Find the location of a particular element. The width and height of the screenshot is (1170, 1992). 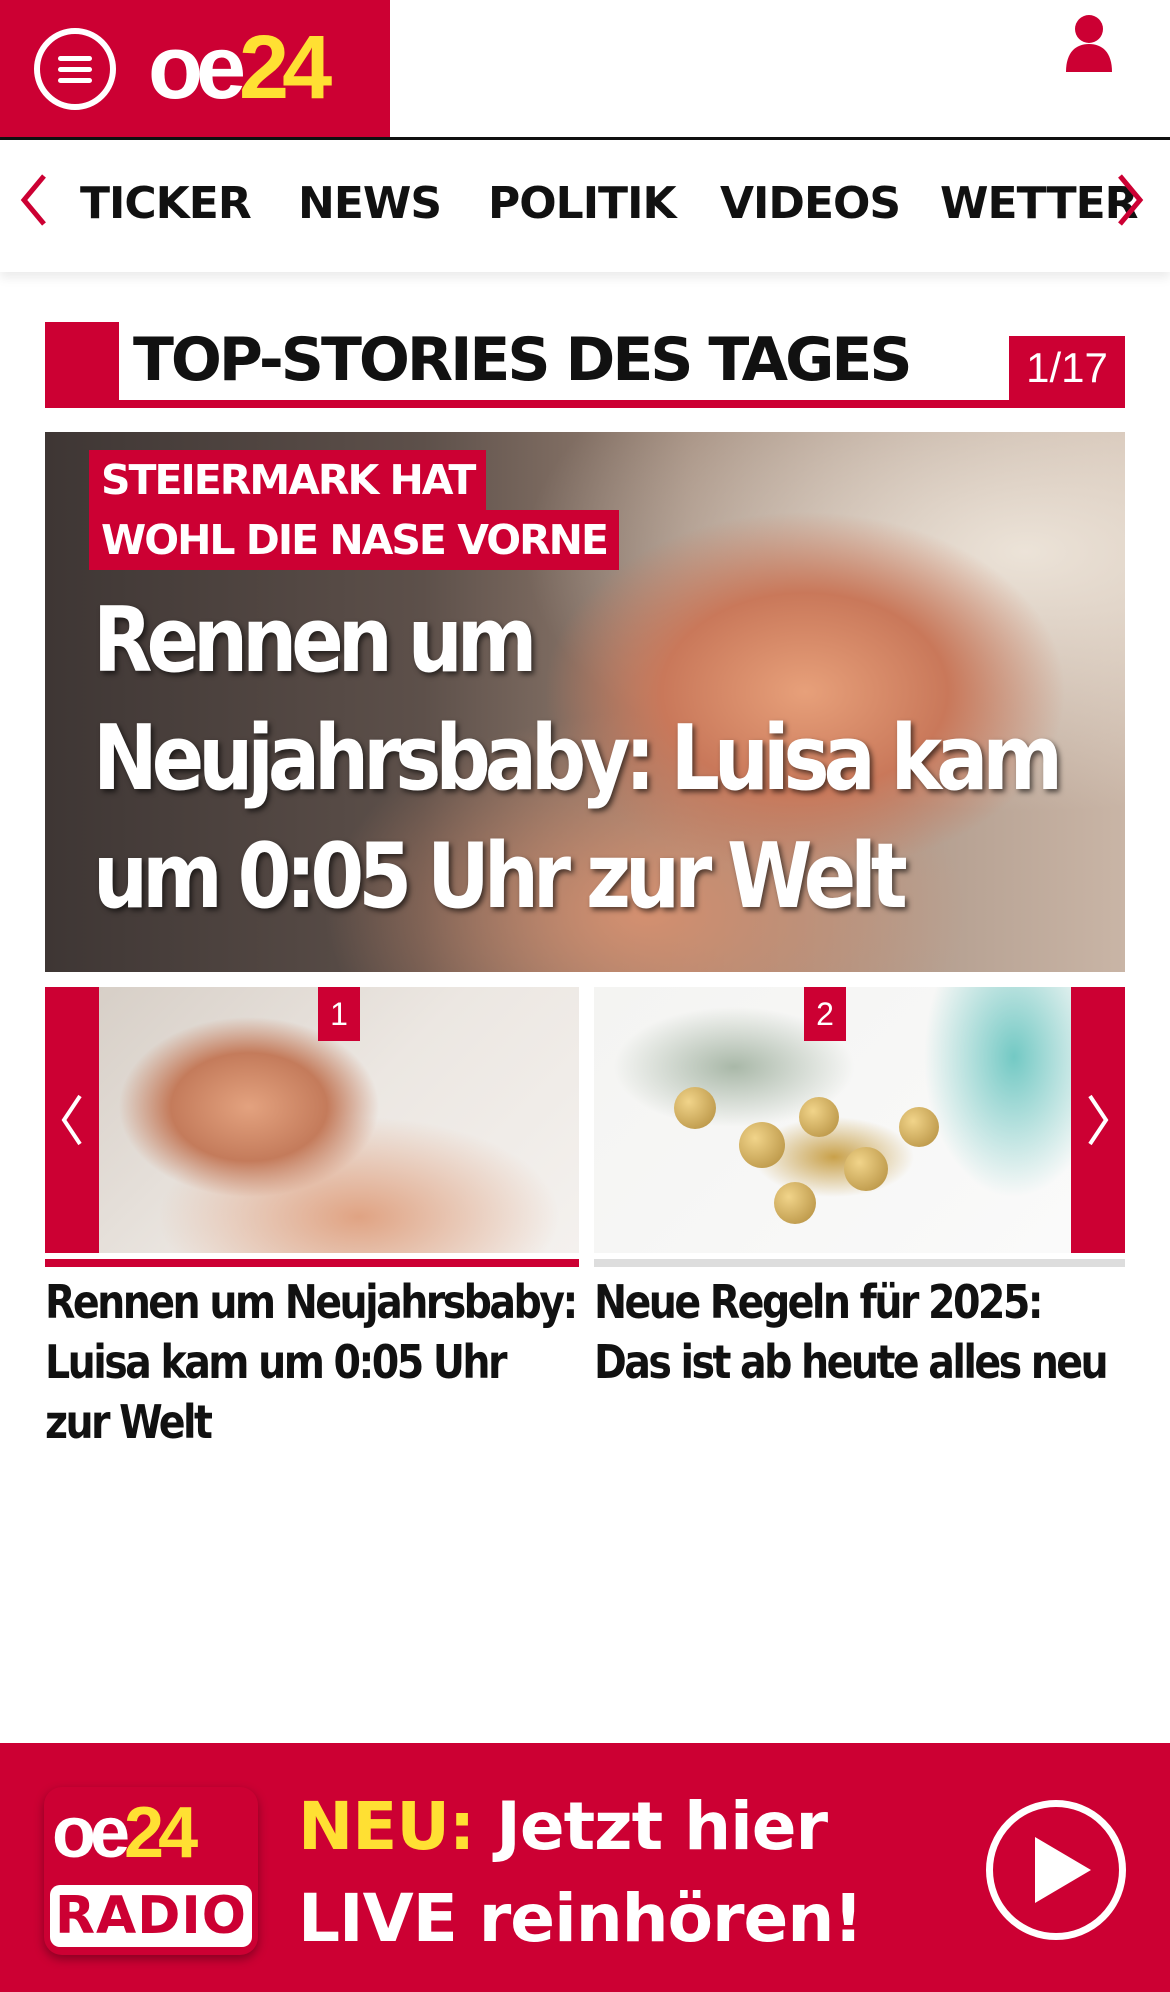

radio-logo: oe24 RADIO is located at coordinates (151, 1871).